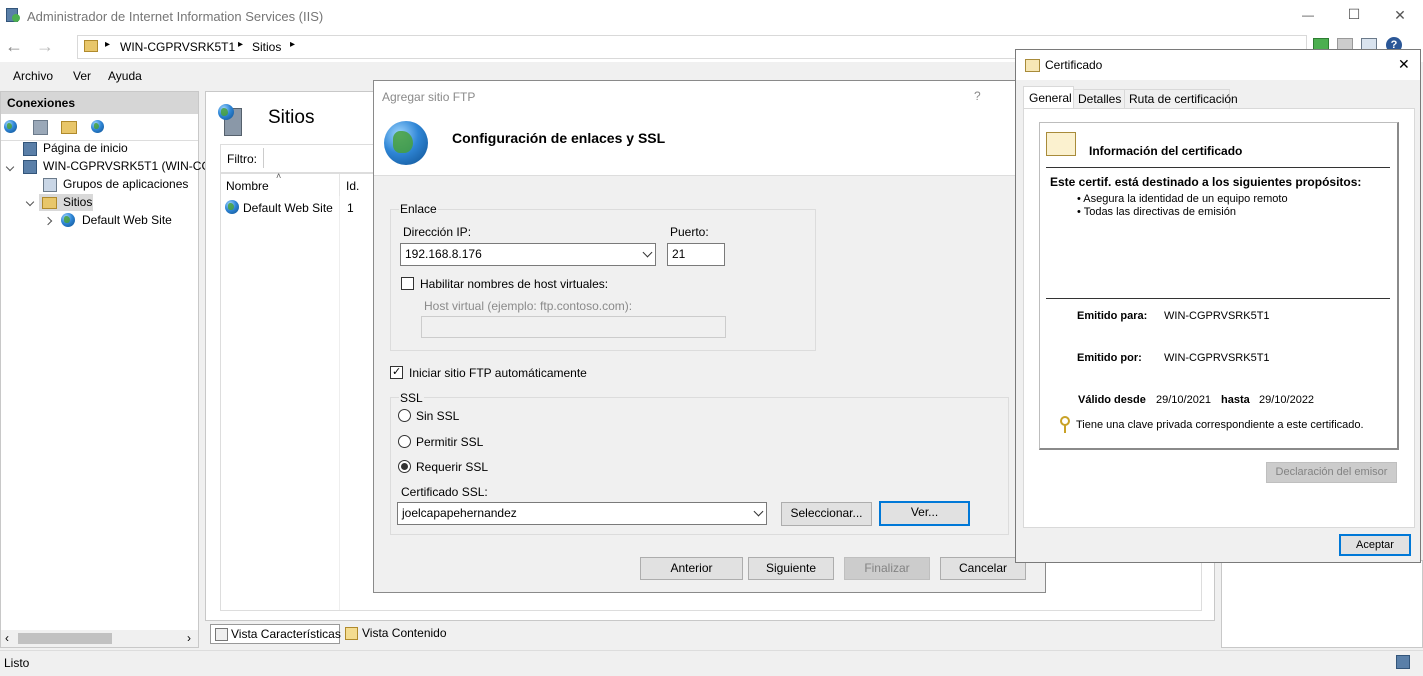 This screenshot has width=1423, height=676. I want to click on save-icon, so click(40, 127).